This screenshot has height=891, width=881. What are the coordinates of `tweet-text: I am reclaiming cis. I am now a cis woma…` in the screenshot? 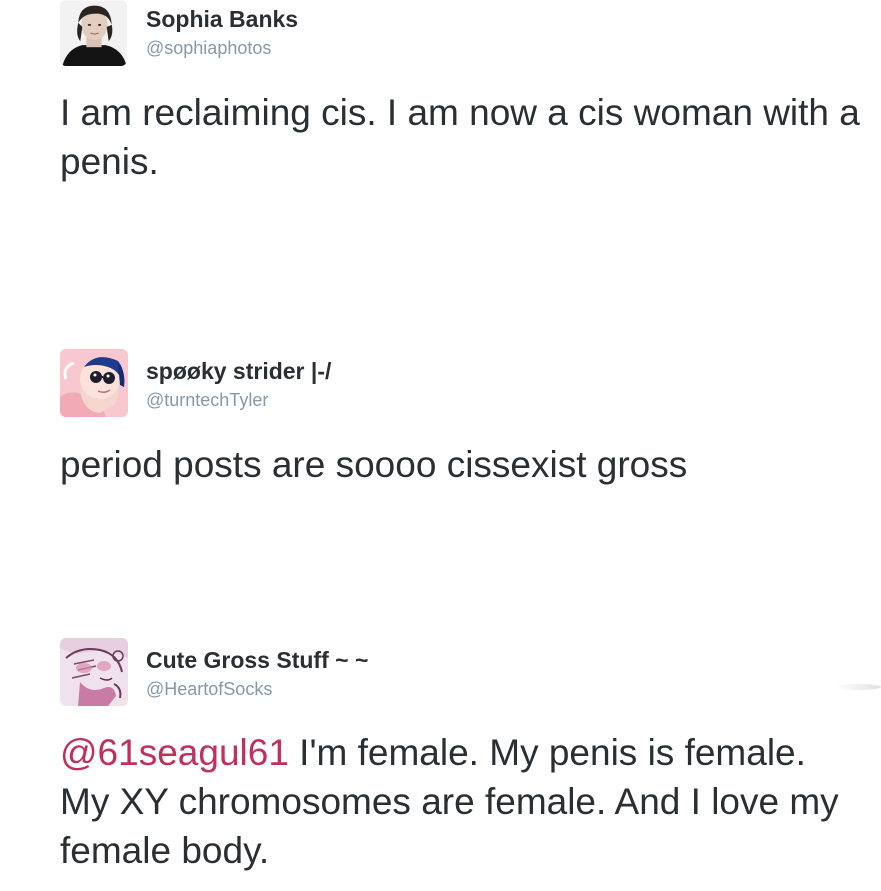 It's located at (460, 137).